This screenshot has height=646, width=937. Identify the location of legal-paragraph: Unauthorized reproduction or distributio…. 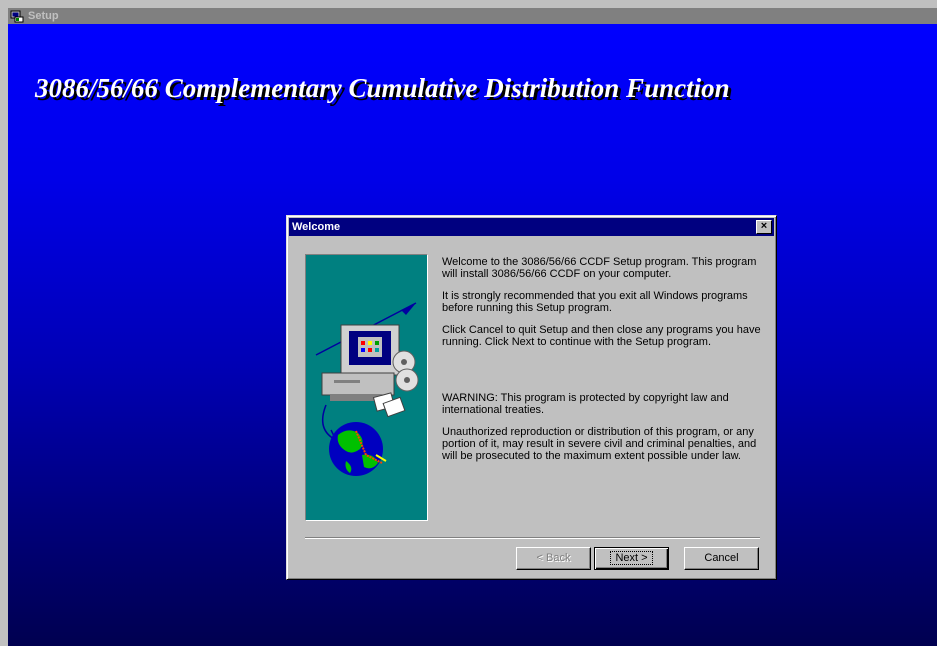
(599, 444).